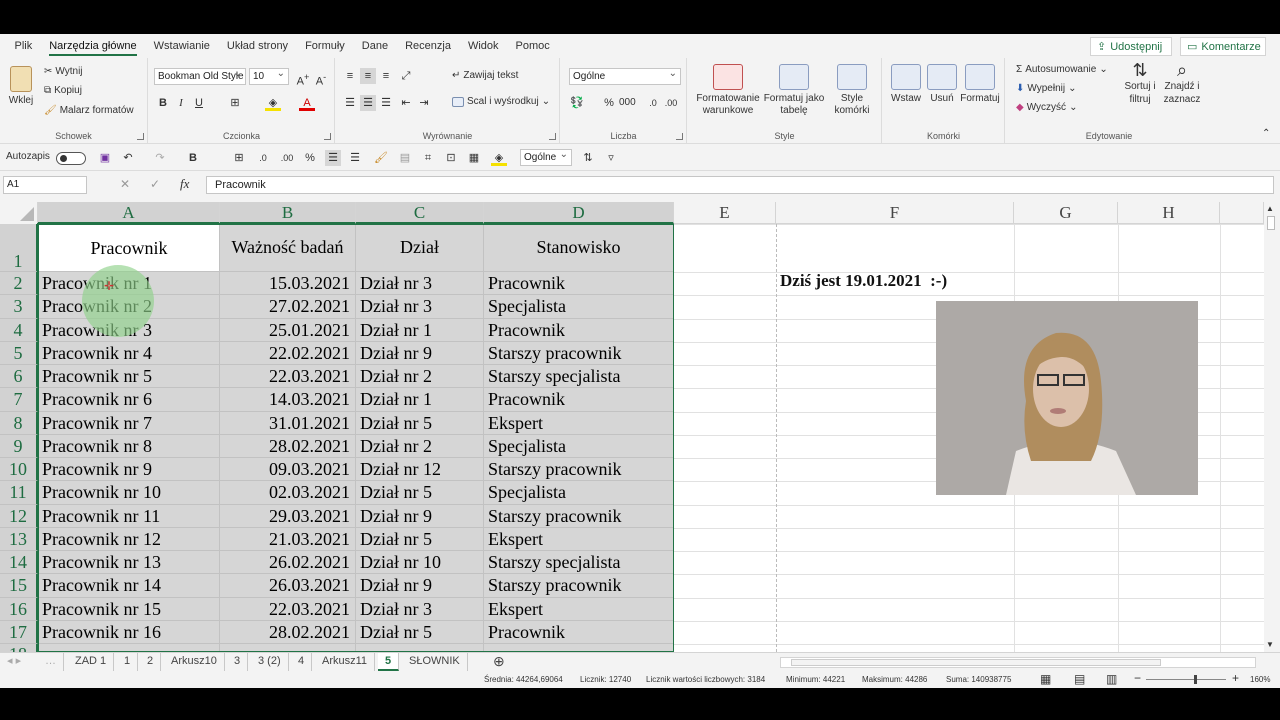 The width and height of the screenshot is (1280, 720). I want to click on column-header-partial, so click(1242, 213).